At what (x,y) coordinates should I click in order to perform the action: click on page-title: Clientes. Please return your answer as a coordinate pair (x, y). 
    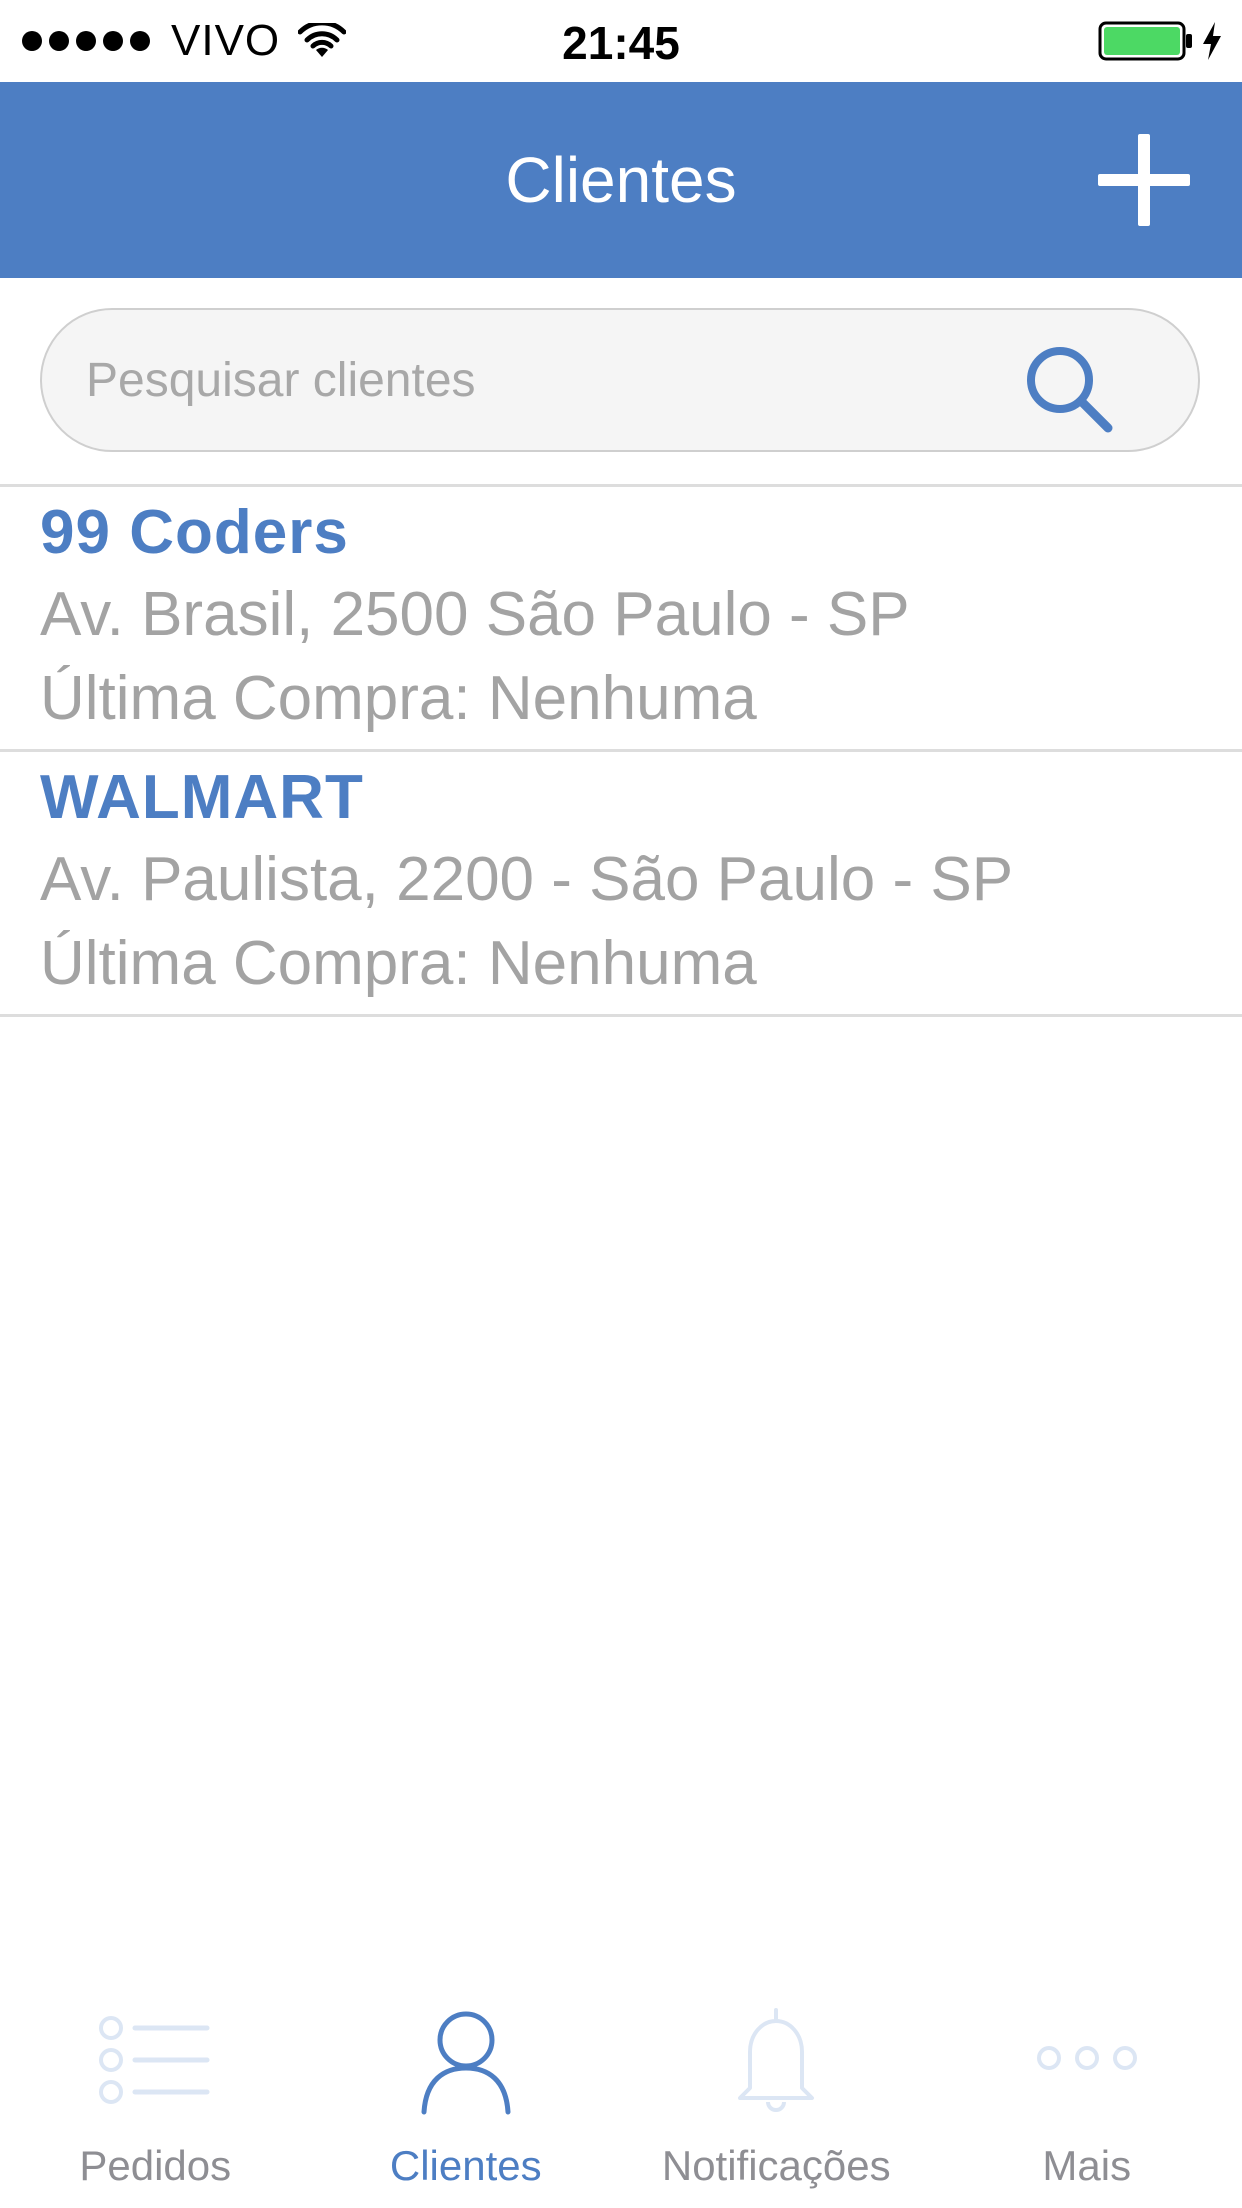
    Looking at the image, I should click on (621, 180).